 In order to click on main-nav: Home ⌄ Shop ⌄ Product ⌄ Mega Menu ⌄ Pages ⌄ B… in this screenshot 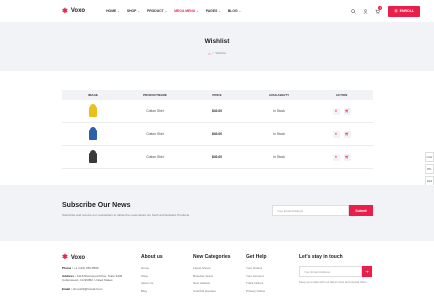, I will do `click(173, 11)`.